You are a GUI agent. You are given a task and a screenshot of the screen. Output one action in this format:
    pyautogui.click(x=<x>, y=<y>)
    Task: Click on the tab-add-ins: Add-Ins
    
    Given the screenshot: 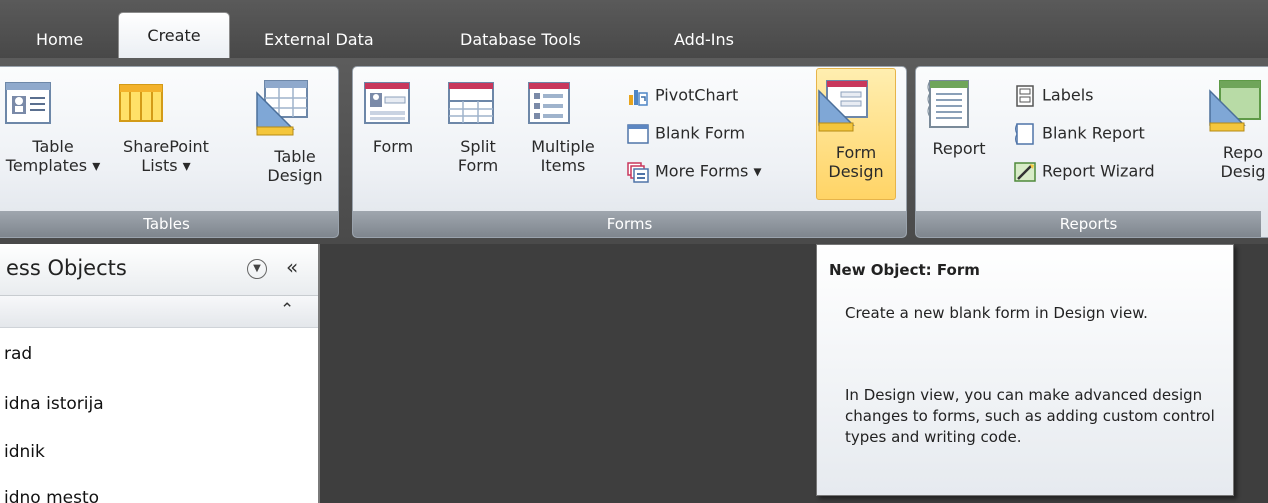 What is the action you would take?
    pyautogui.click(x=704, y=40)
    